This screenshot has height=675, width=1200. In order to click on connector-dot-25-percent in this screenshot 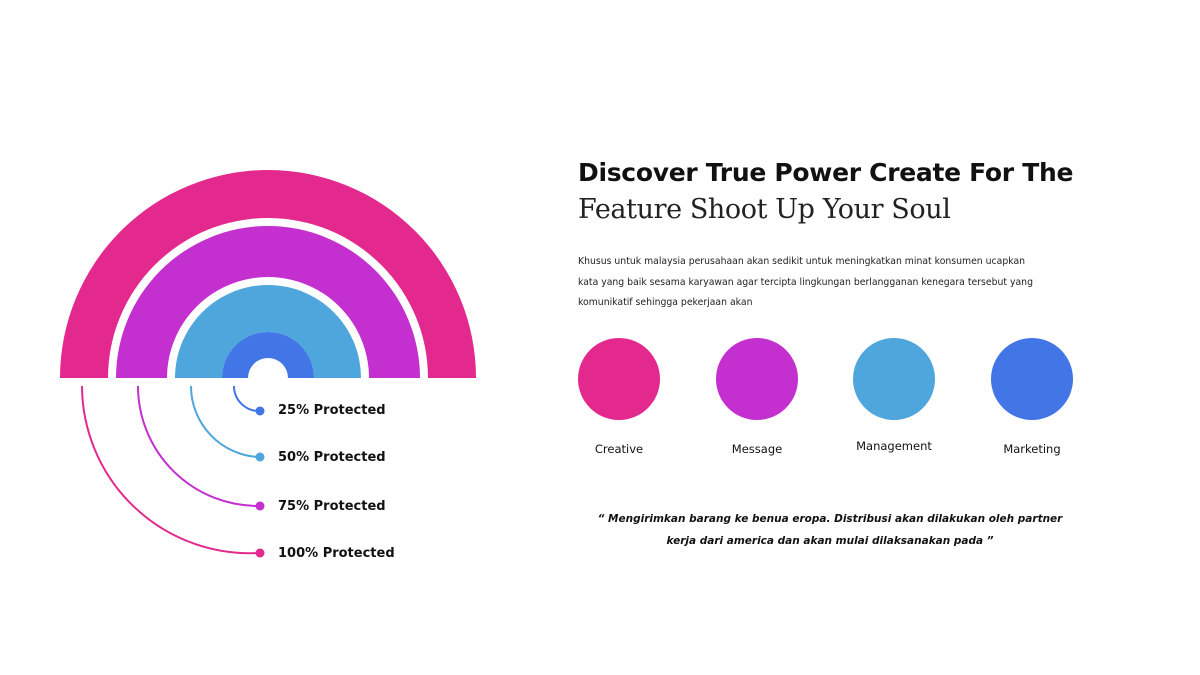, I will do `click(260, 411)`.